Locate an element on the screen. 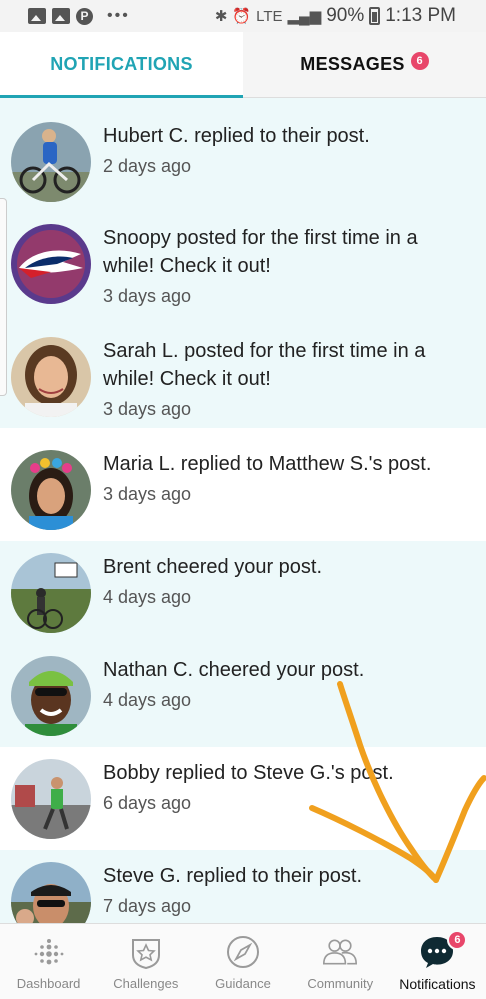  compass-icon is located at coordinates (243, 952).